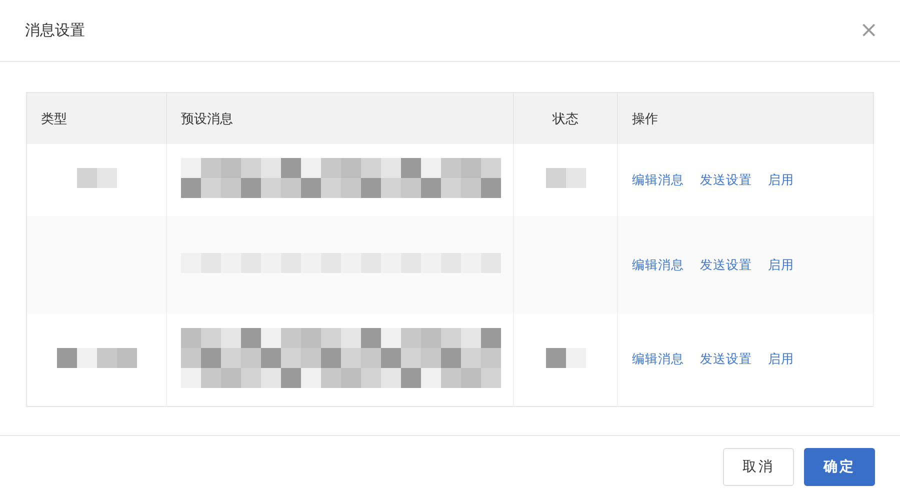 This screenshot has width=900, height=497. Describe the element at coordinates (566, 118) in the screenshot. I see `column-header: 状态` at that location.